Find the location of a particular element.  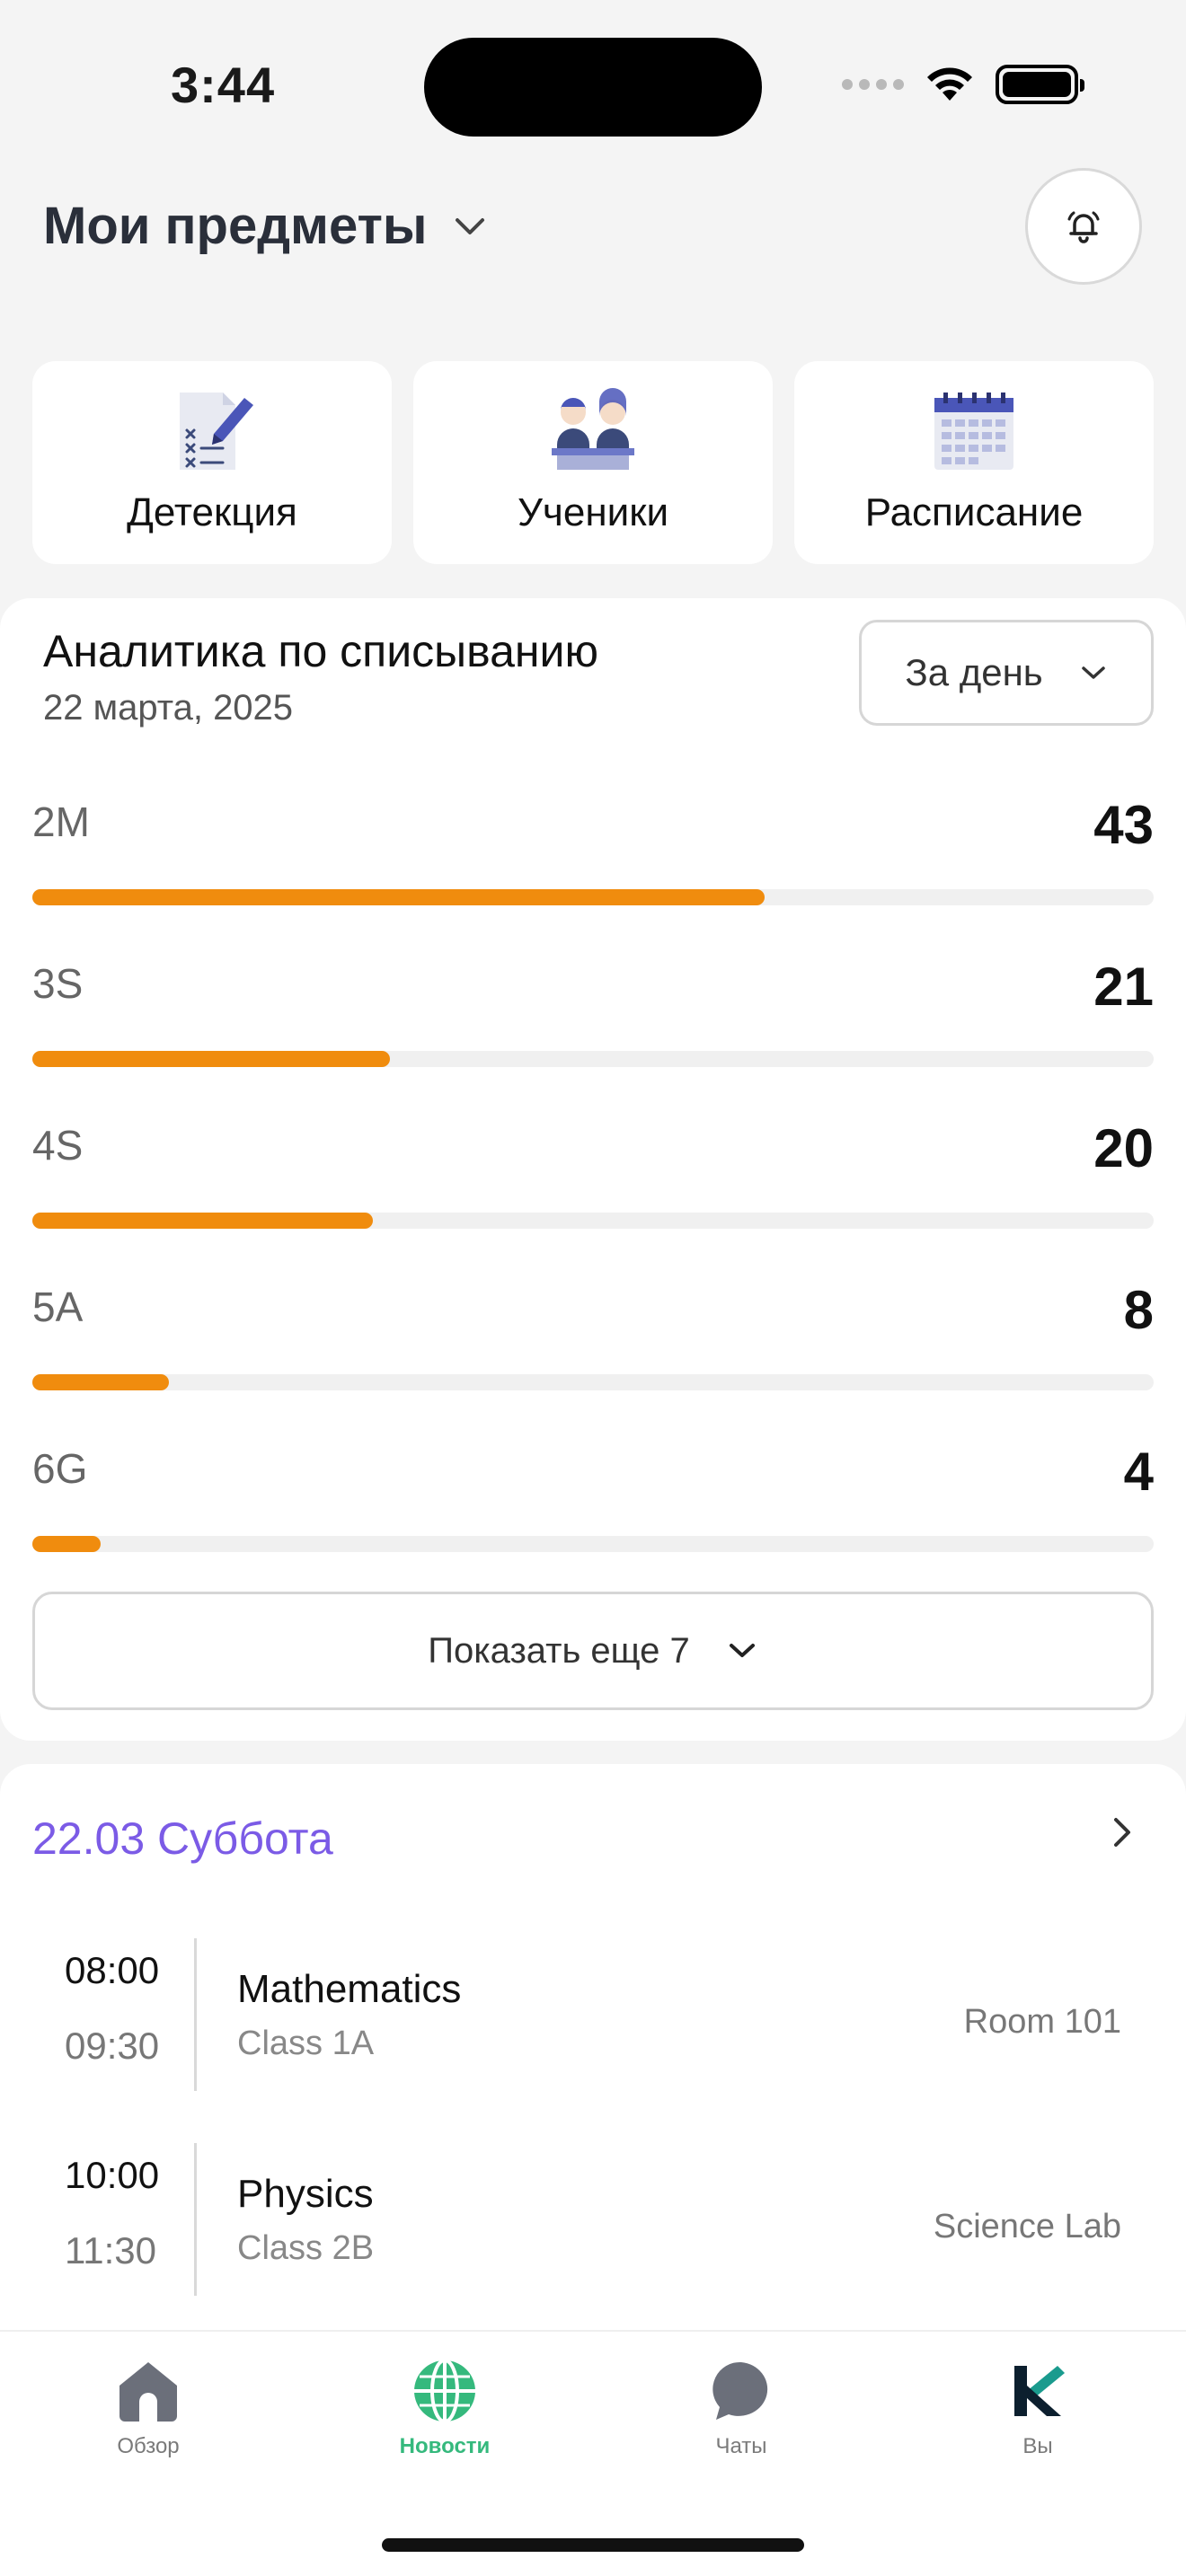

page-title: Мои предметы is located at coordinates (235, 226).